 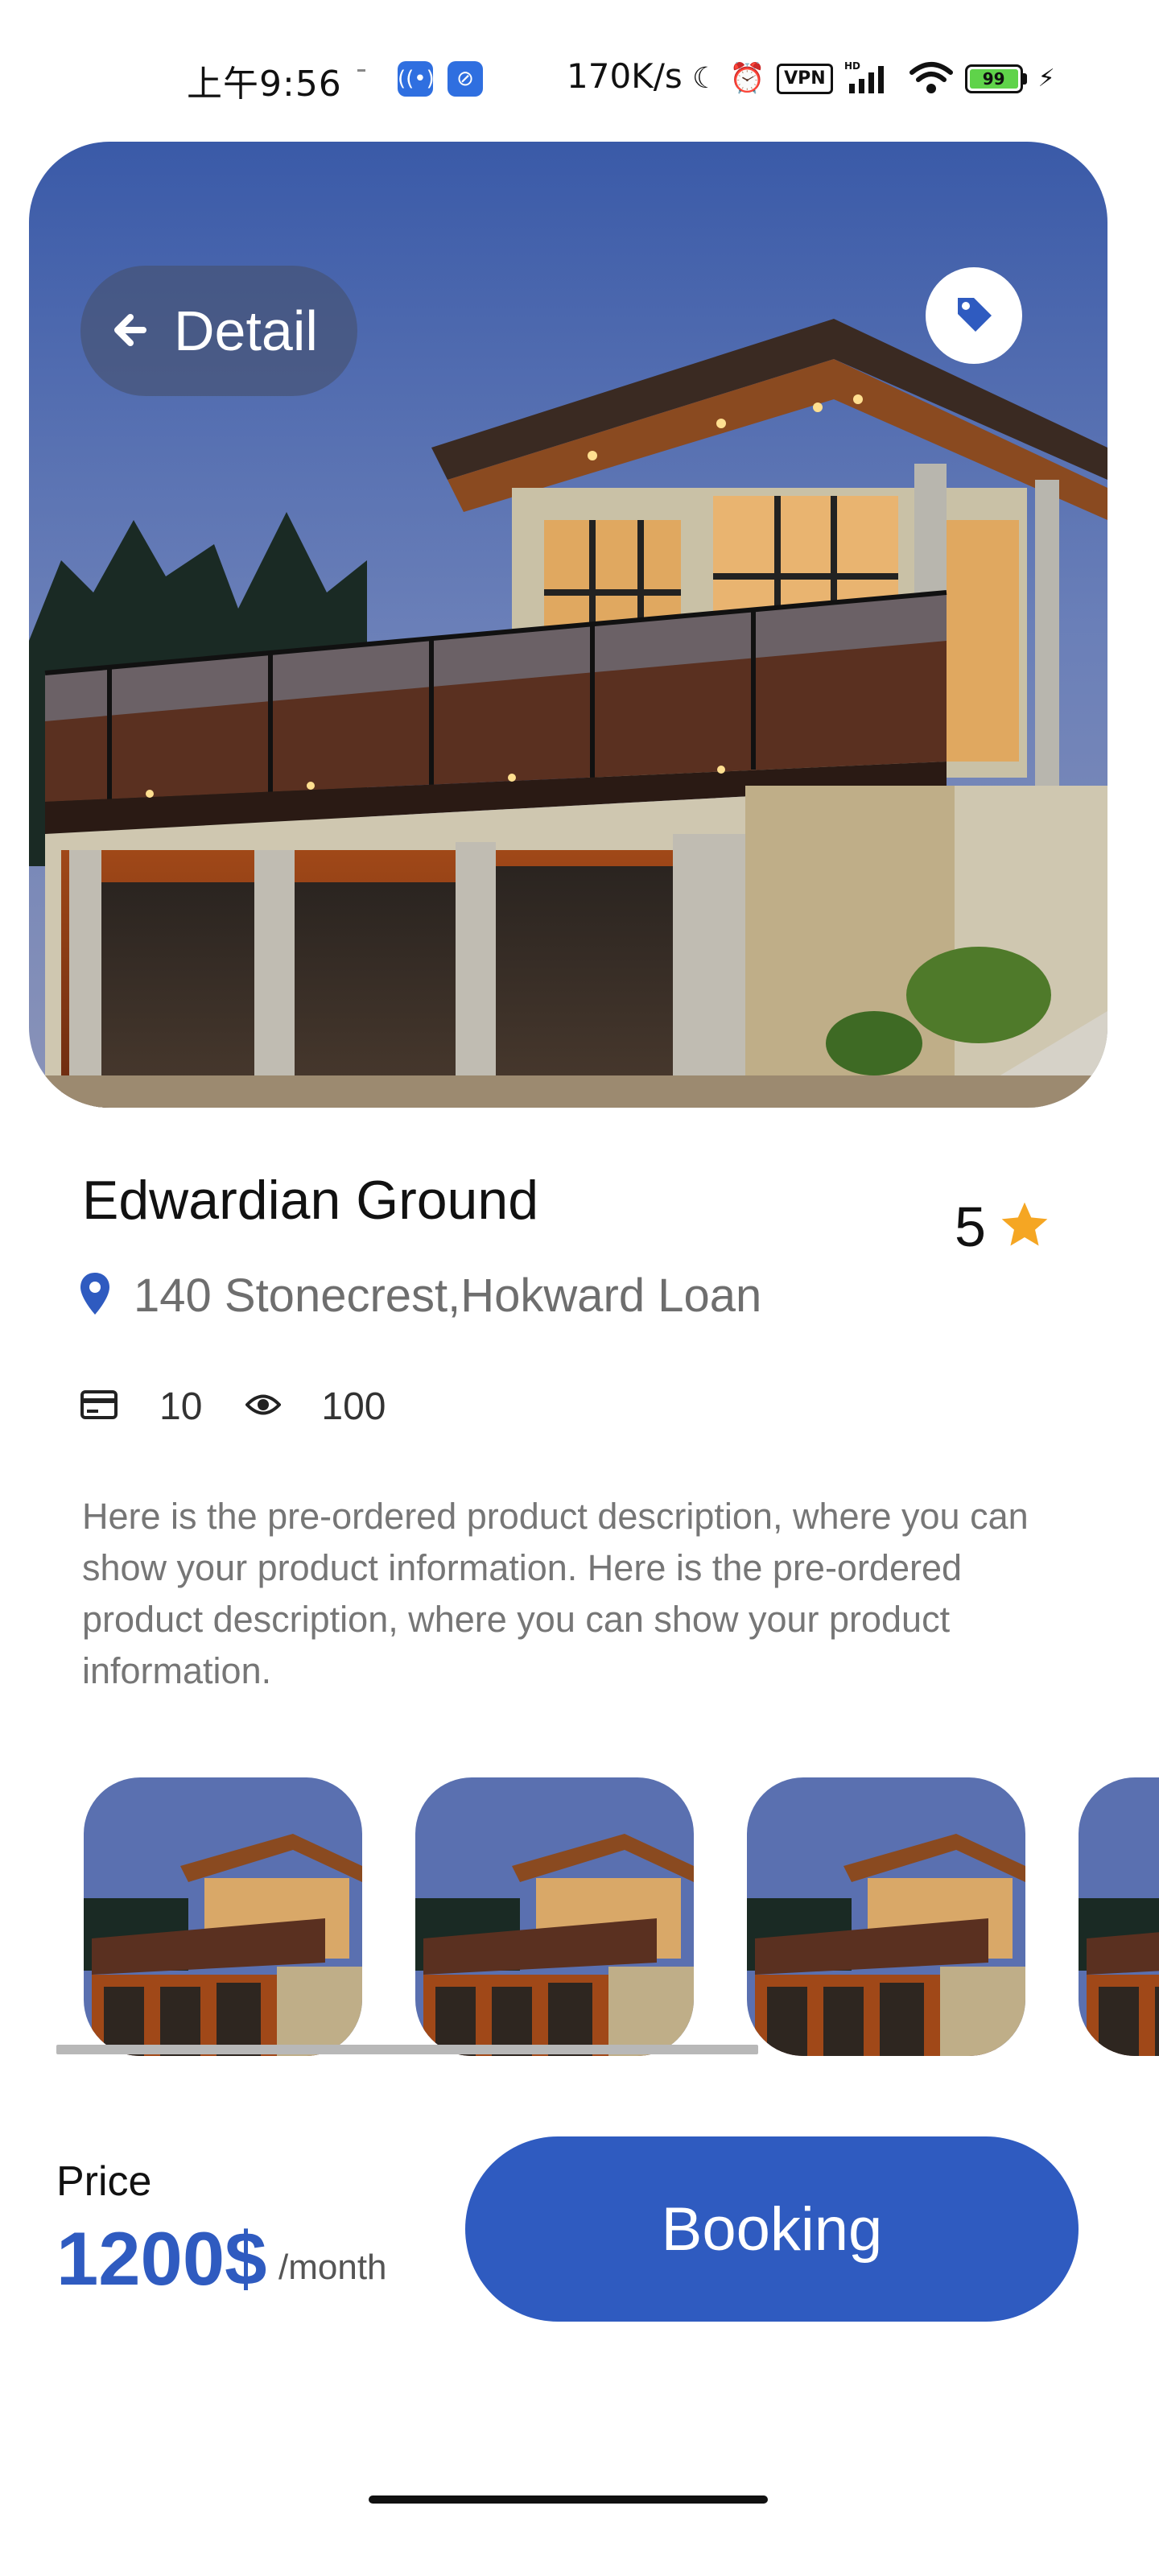 I want to click on star-icon, so click(x=1024, y=1227).